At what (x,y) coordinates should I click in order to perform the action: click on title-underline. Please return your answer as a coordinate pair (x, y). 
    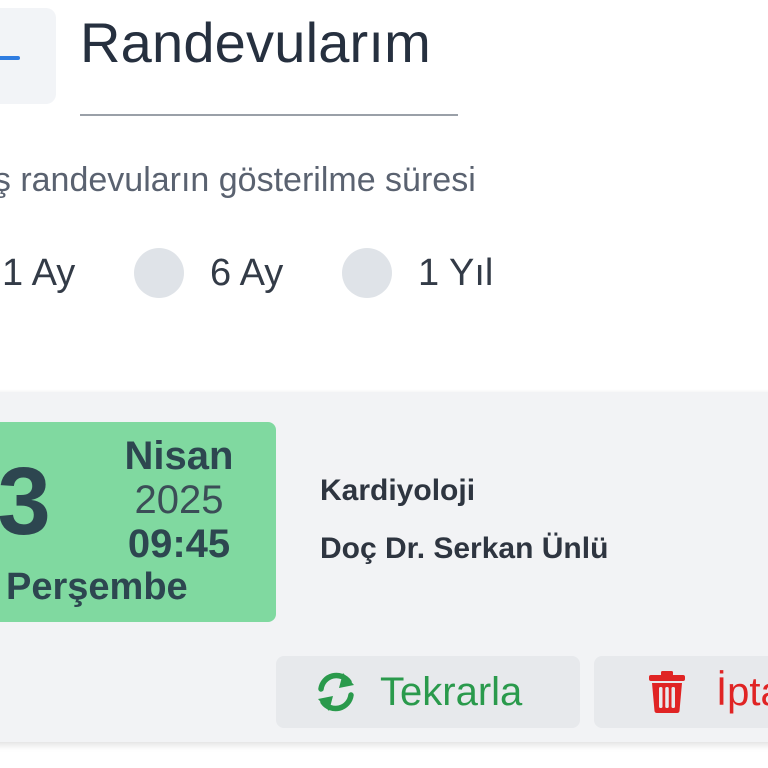
    Looking at the image, I should click on (269, 115).